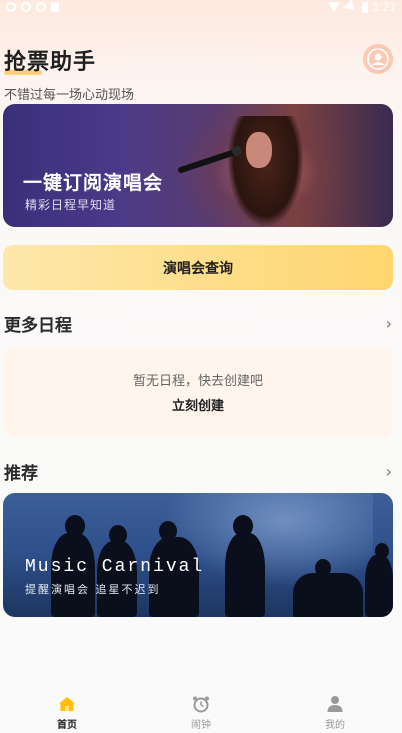 The height and width of the screenshot is (733, 402). I want to click on recommend-banner-title: Music Carnival, so click(115, 567).